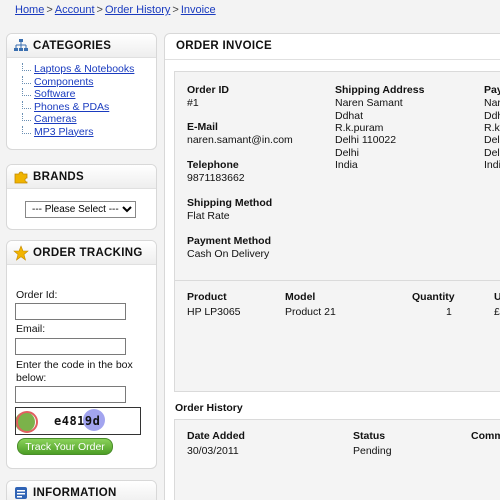 The image size is (500, 500). Describe the element at coordinates (80, 209) in the screenshot. I see `brand-select: --- Please Select ---` at that location.